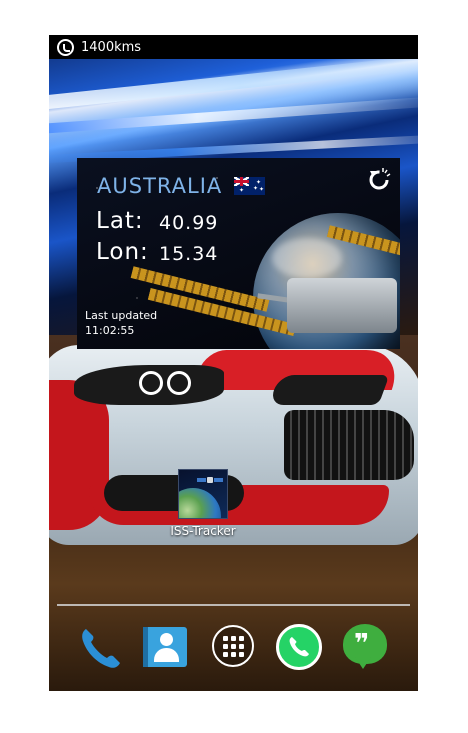  I want to click on widget-country-name: AUSTRALIA, so click(160, 186).